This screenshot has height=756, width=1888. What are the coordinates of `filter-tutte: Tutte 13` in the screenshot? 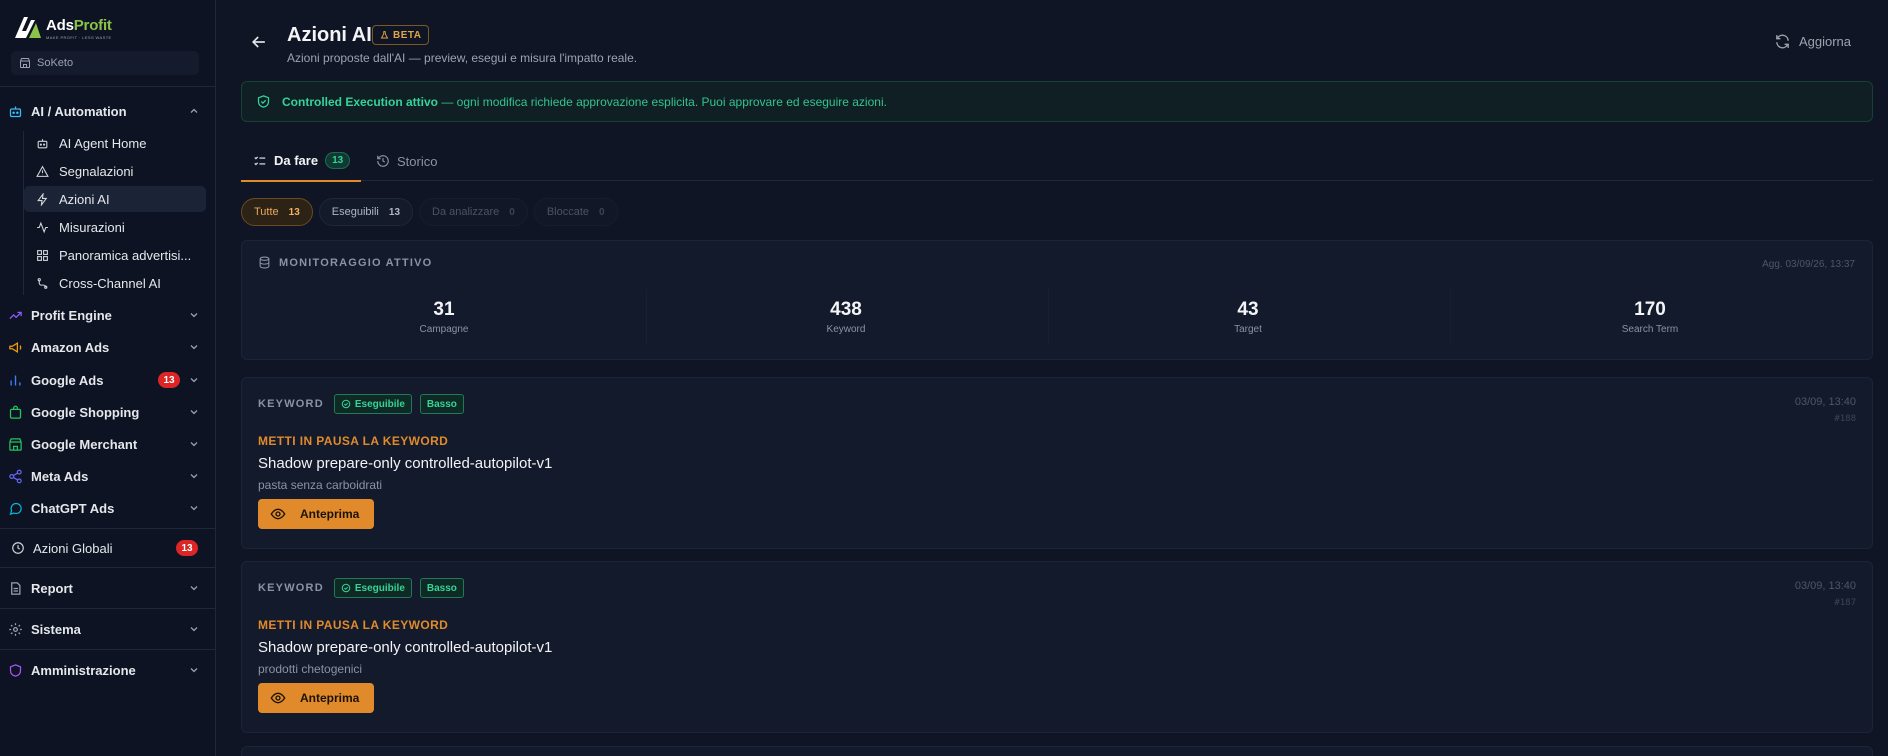 It's located at (277, 212).